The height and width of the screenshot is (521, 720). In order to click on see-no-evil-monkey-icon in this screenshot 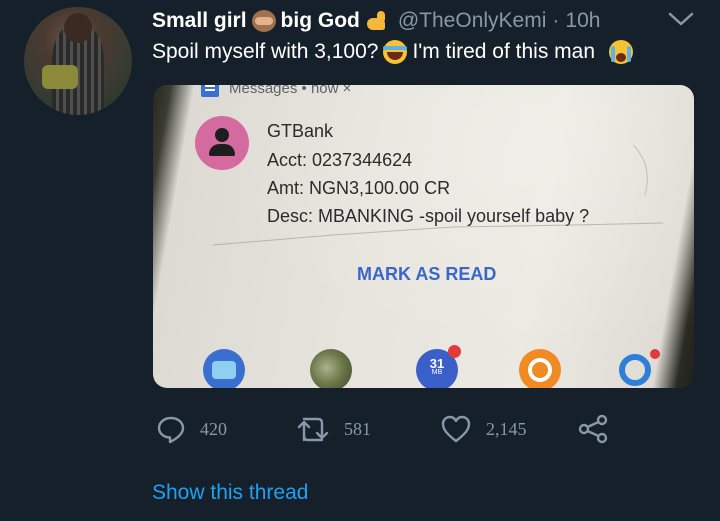, I will do `click(263, 21)`.